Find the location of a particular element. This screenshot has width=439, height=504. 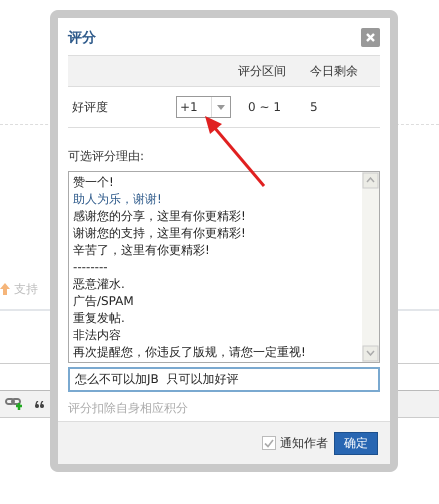

reason-option: 辛苦了，这里有你更精彩! is located at coordinates (215, 250).